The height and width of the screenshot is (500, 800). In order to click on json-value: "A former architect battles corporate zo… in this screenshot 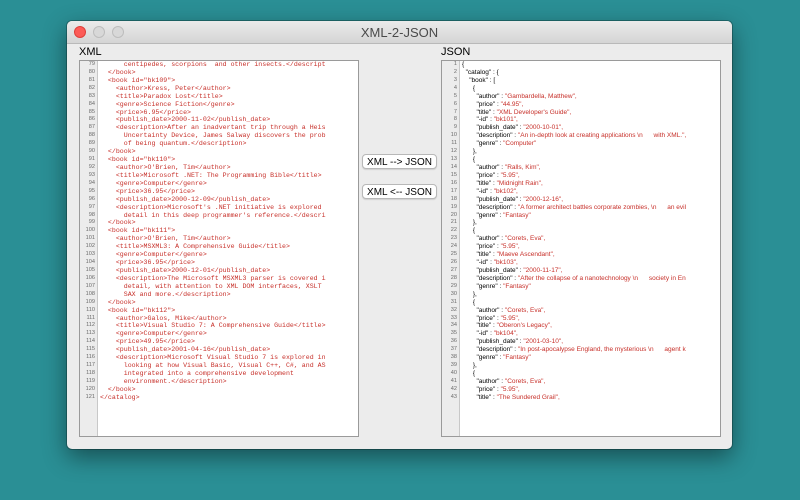, I will do `click(602, 207)`.